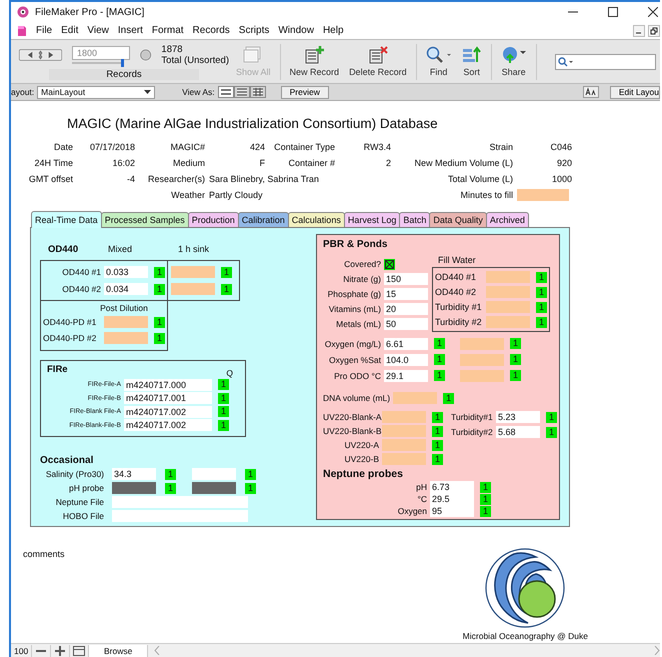 This screenshot has height=657, width=662. What do you see at coordinates (66, 219) in the screenshot?
I see `tab: Real-Time Data` at bounding box center [66, 219].